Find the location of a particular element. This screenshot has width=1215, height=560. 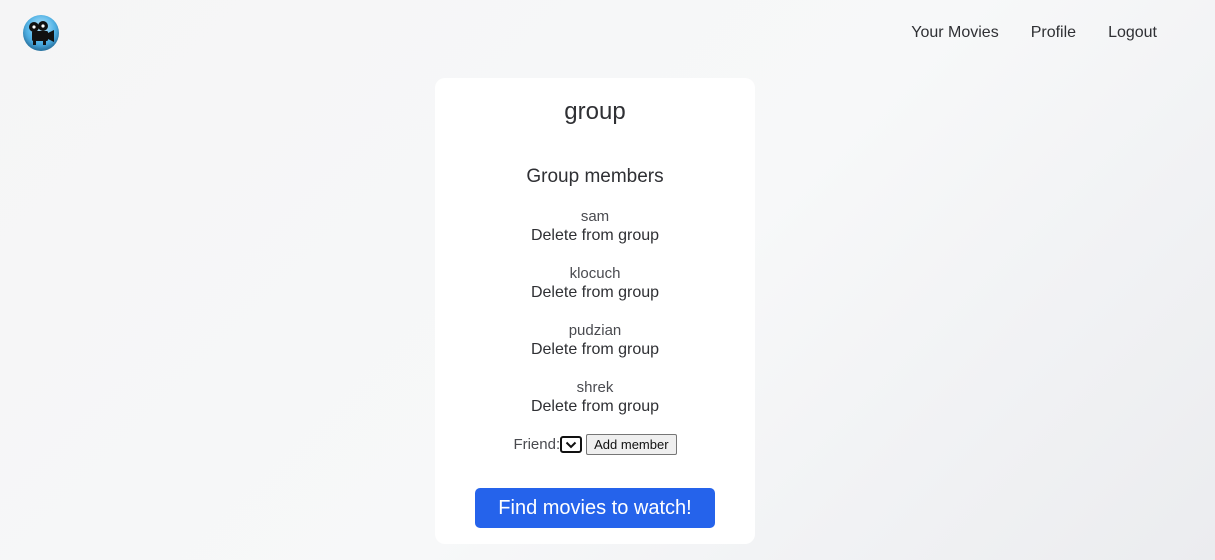

list-item: klocuch Delete from group is located at coordinates (595, 292).